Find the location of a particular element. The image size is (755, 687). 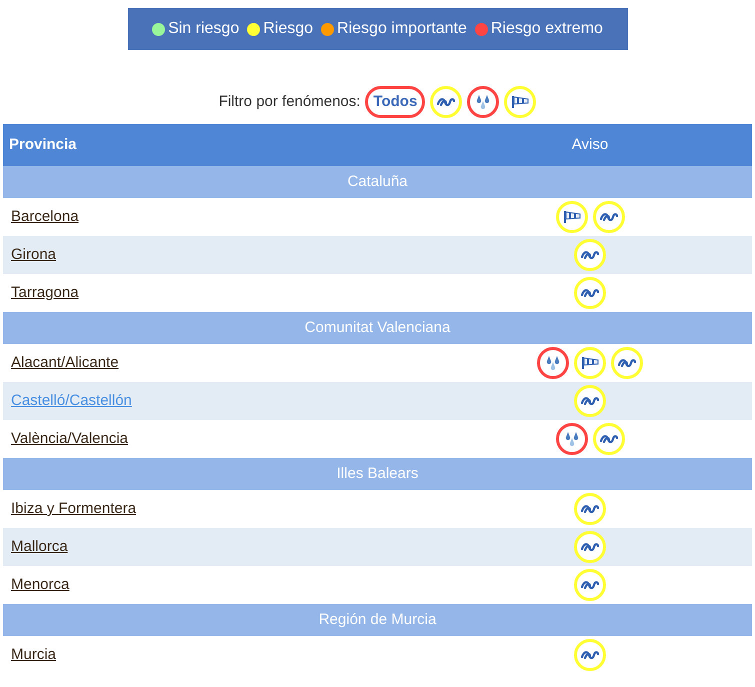

region-name: Cataluña is located at coordinates (377, 182).